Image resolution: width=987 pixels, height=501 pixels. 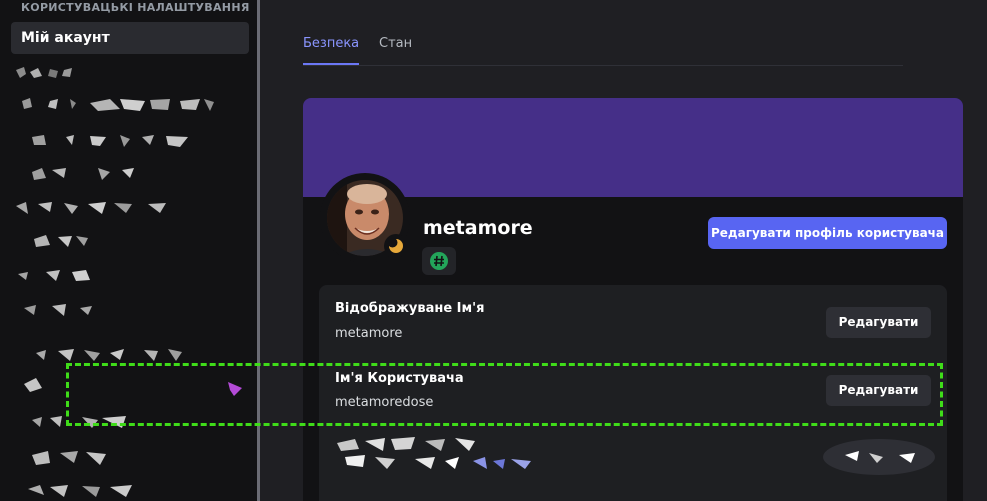 I want to click on edit-user-profile-button: Редагувати профіль користувача, so click(x=827, y=233).